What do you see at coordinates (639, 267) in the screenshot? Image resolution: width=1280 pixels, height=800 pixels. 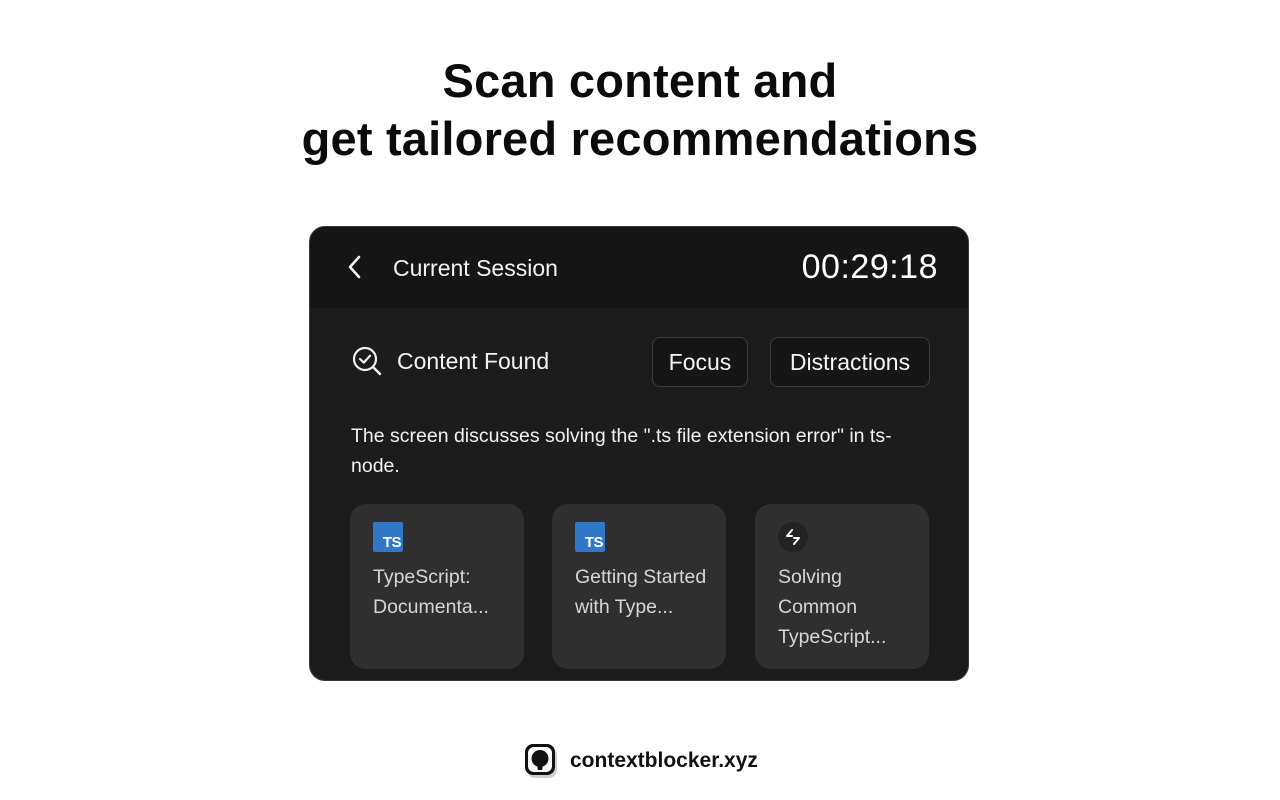 I see `session-header: Current Session 00:29:18` at bounding box center [639, 267].